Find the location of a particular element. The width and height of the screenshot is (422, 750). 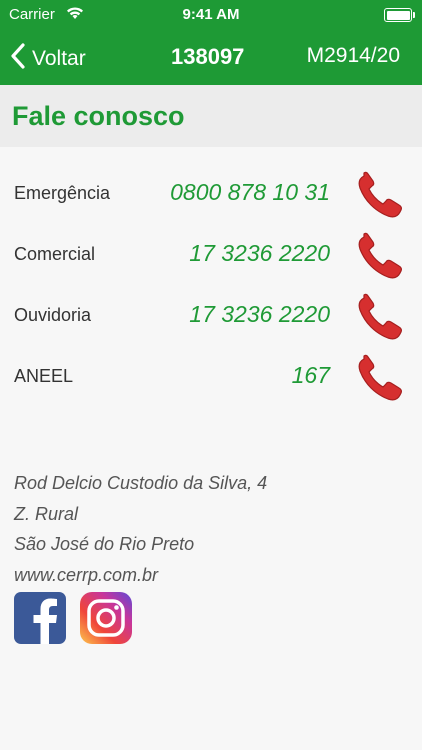

navigation-bar: Voltar 138097 M2914/20 is located at coordinates (211, 57).